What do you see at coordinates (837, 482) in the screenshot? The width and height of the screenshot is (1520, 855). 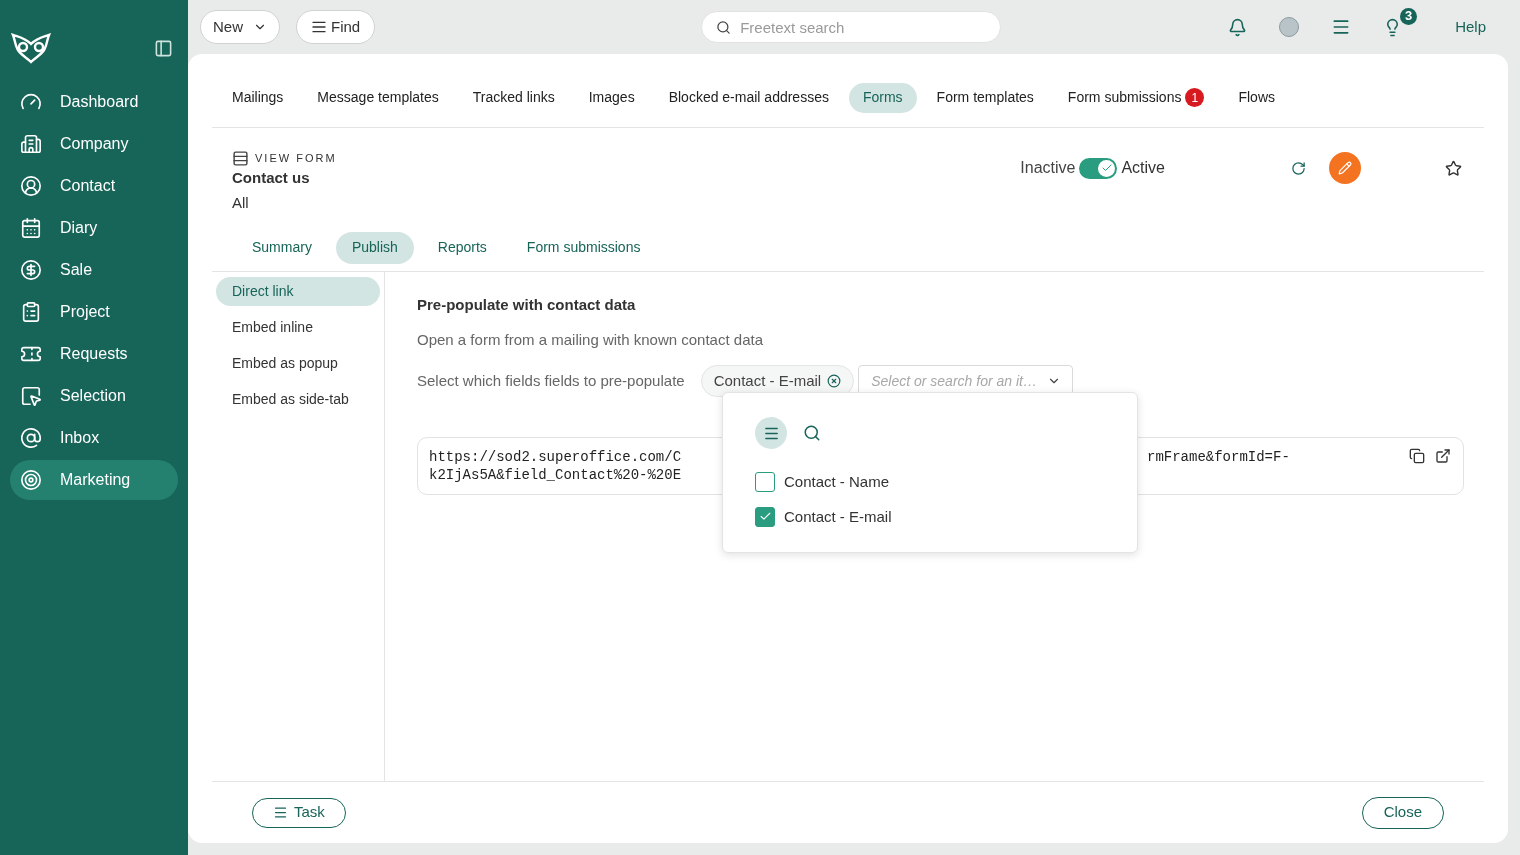 I see `option-label: Contact - Name` at bounding box center [837, 482].